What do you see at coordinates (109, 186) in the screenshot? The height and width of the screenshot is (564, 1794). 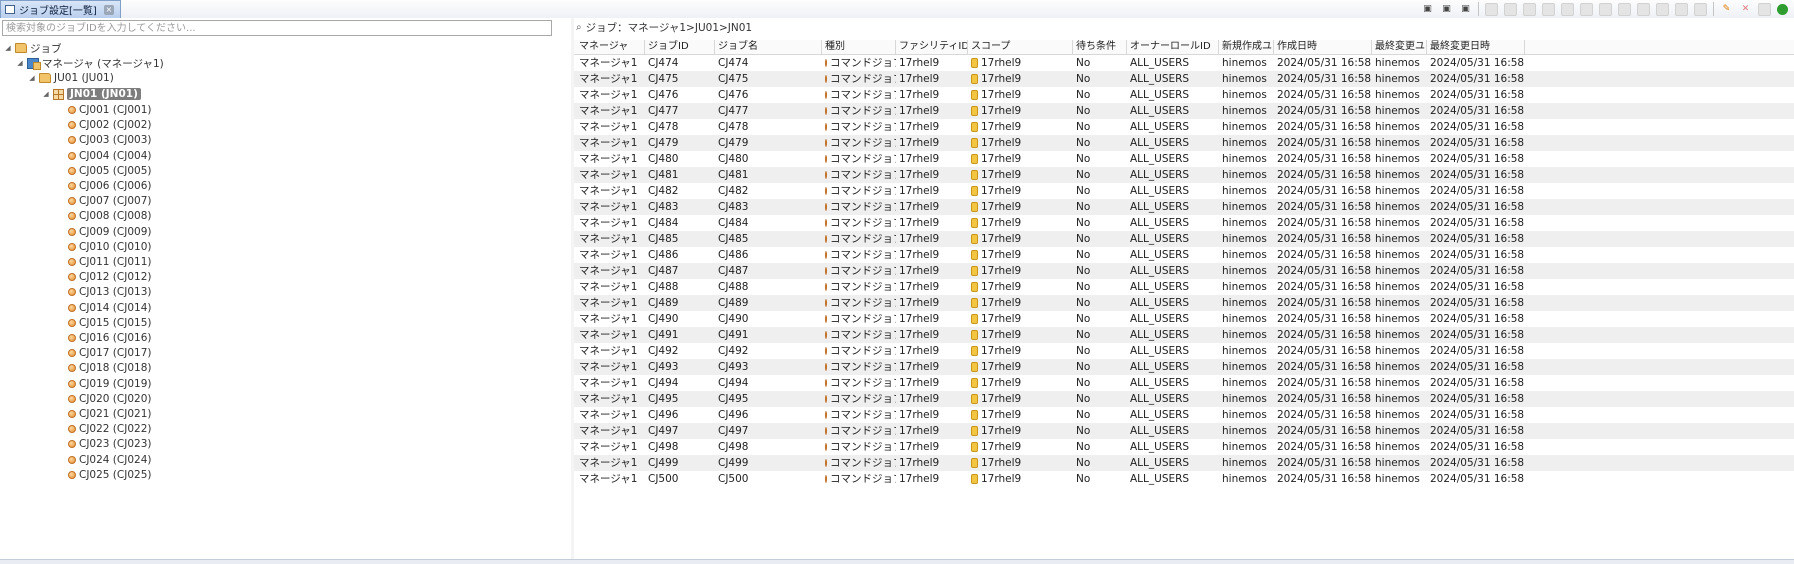 I see `tree-node-job: CJ006 (CJ006)` at bounding box center [109, 186].